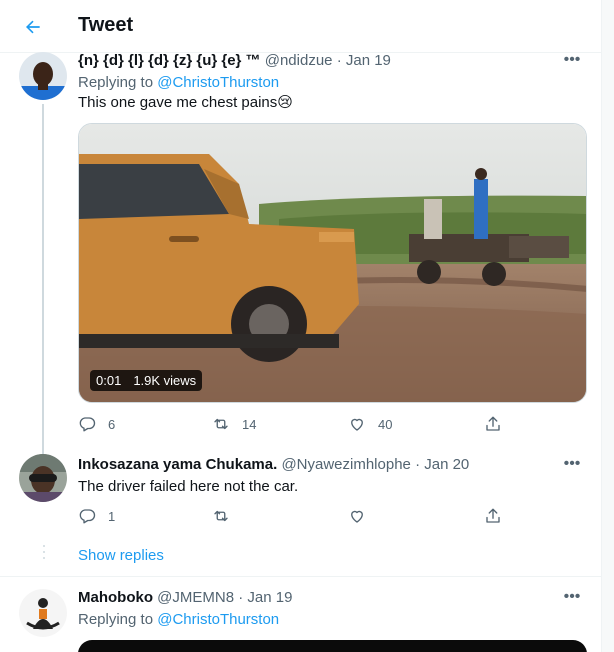  I want to click on handle: @ndidzue, so click(299, 60).